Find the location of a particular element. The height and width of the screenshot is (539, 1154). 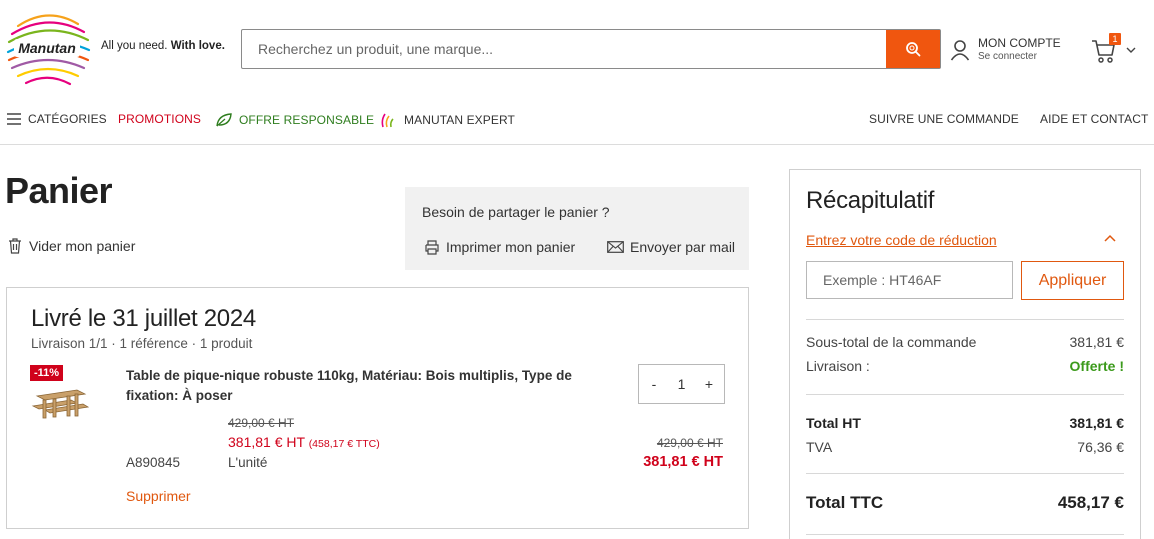

old-unit-price: 429,00 € HT is located at coordinates (261, 423).